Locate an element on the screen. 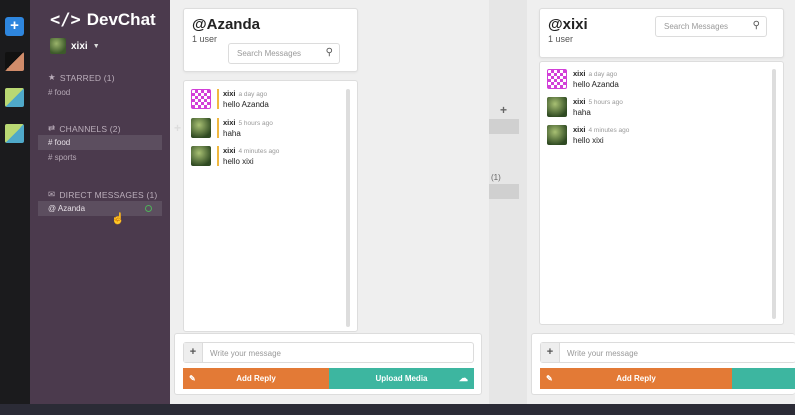 The width and height of the screenshot is (795, 415). sidebar-item-starred-food: # food is located at coordinates (100, 92).